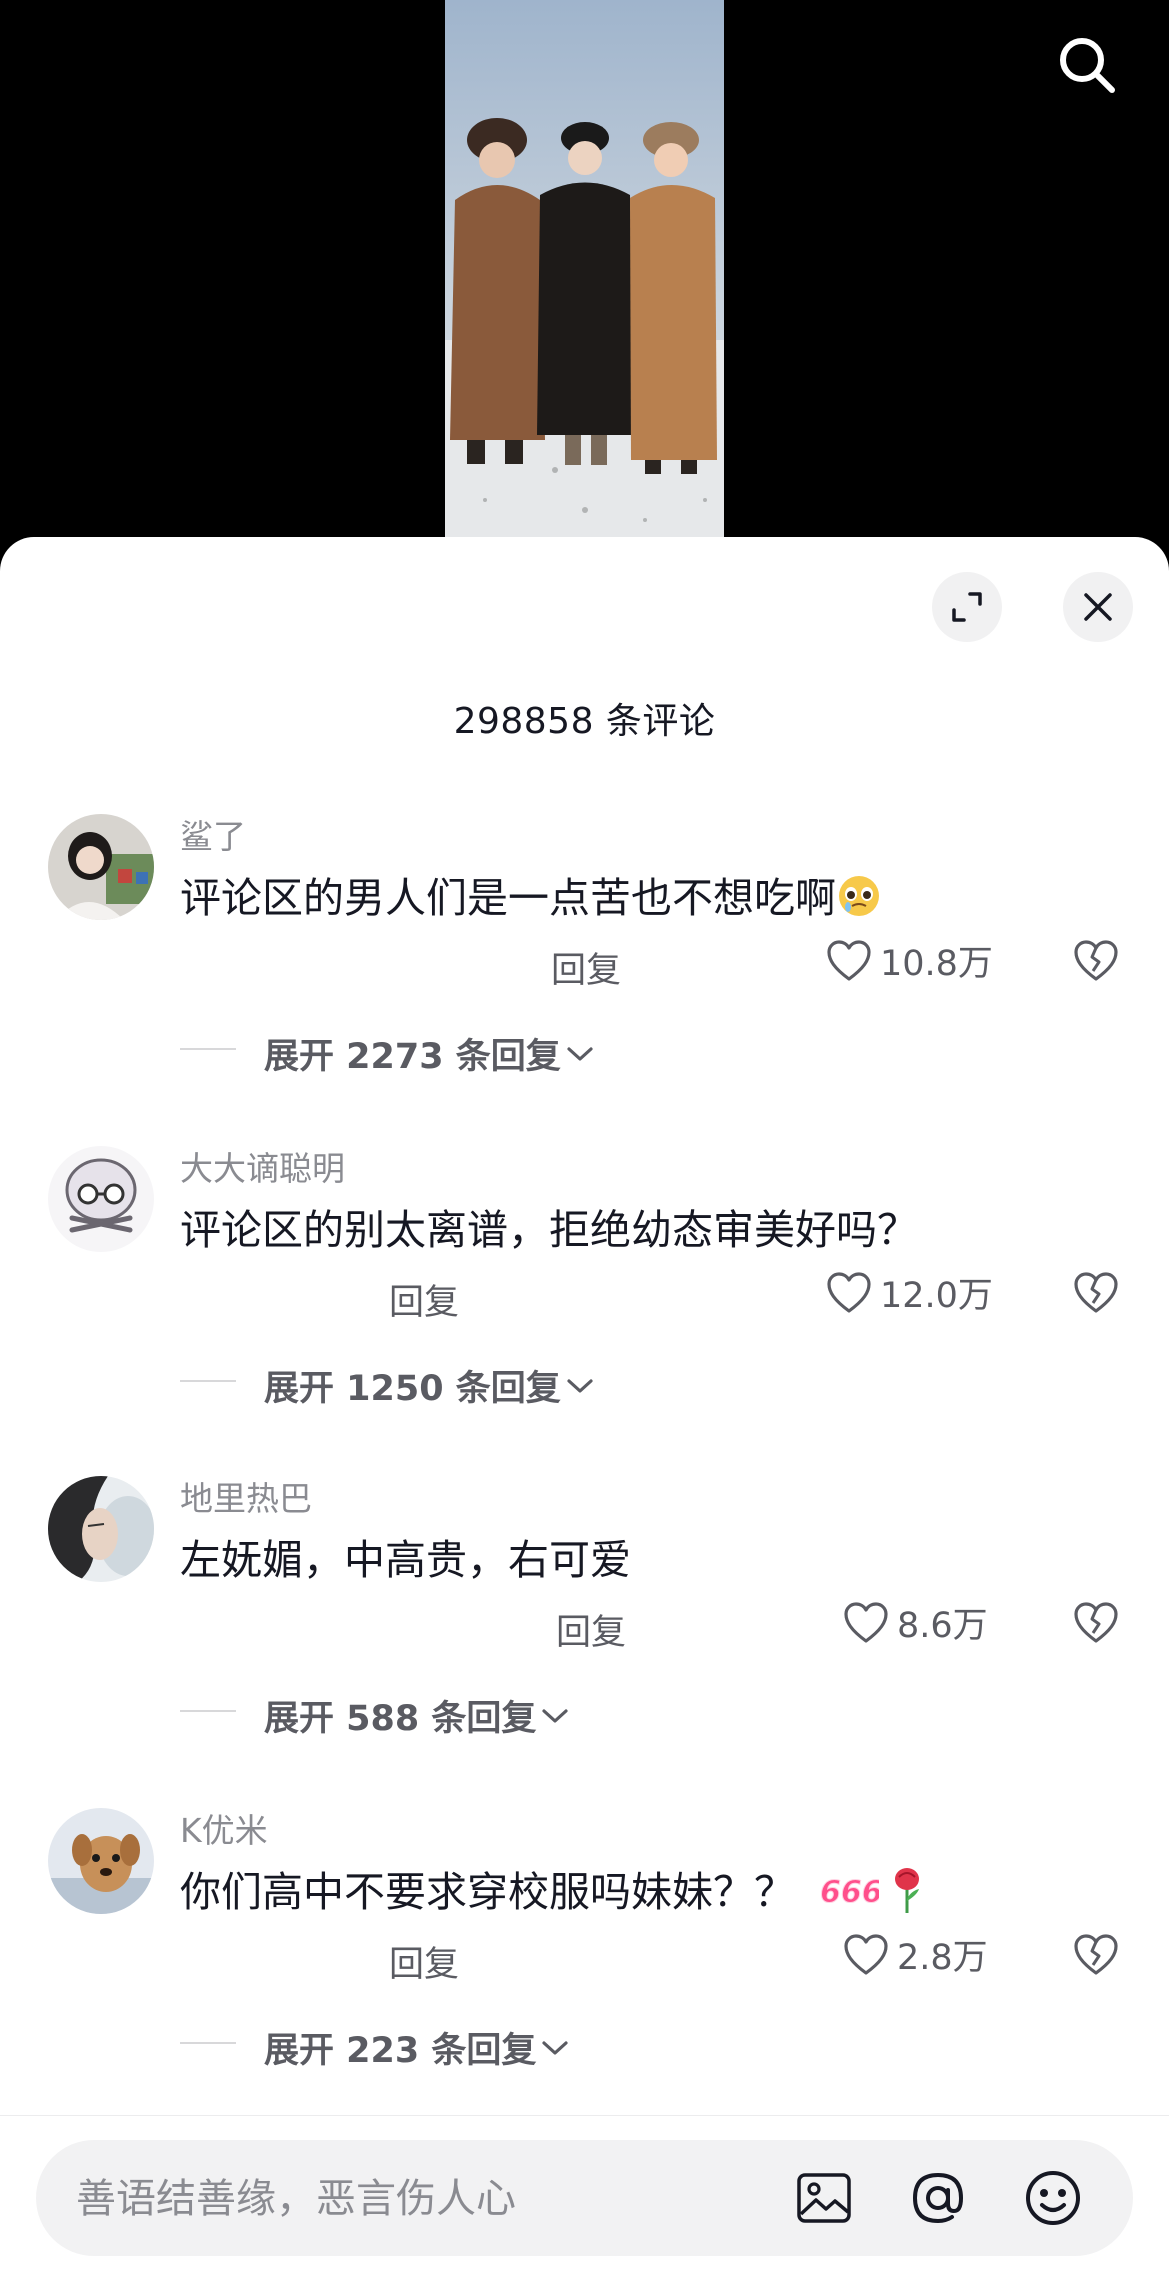 This screenshot has height=2284, width=1169. Describe the element at coordinates (936, 964) in the screenshot. I see `like-count: 10.8万` at that location.